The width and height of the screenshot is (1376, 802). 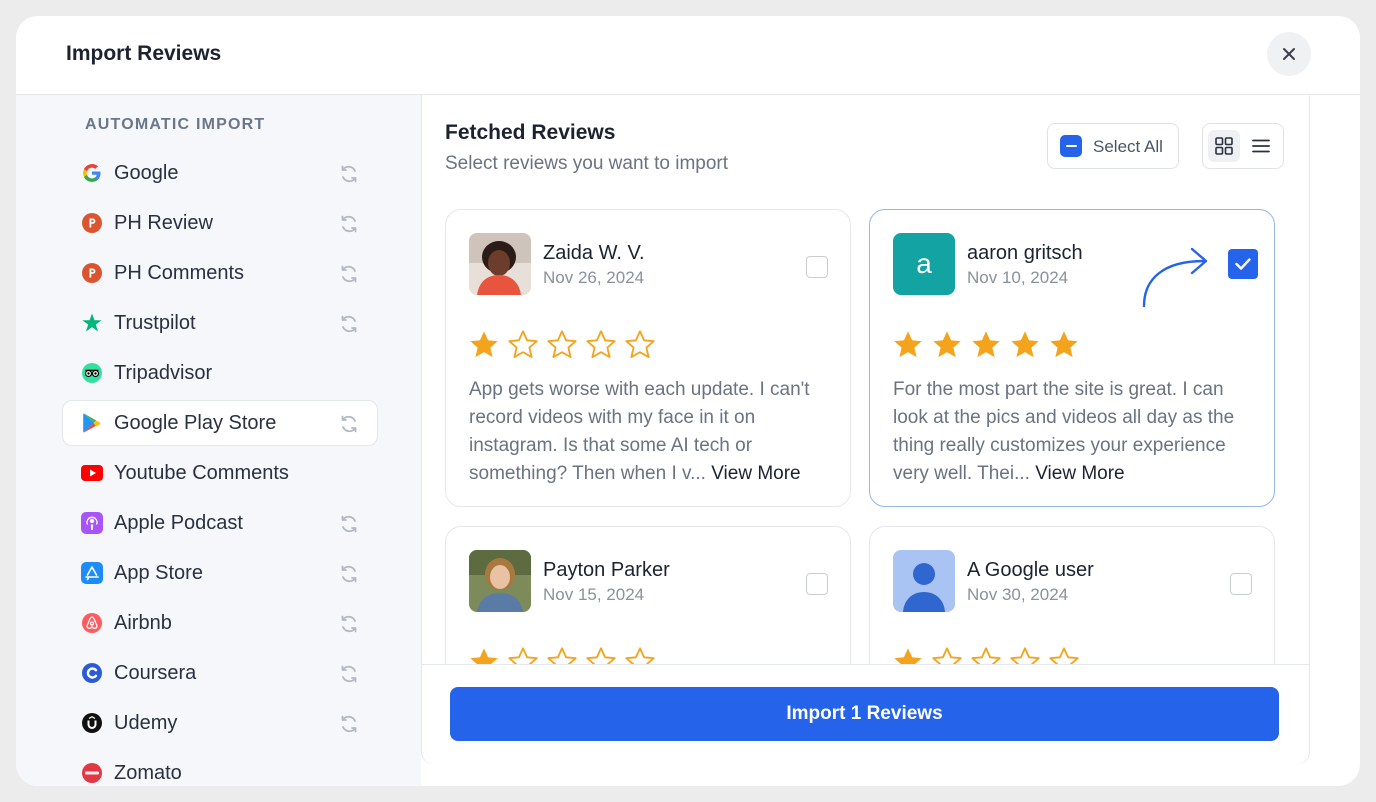 What do you see at coordinates (92, 473) in the screenshot?
I see `youtube-icon` at bounding box center [92, 473].